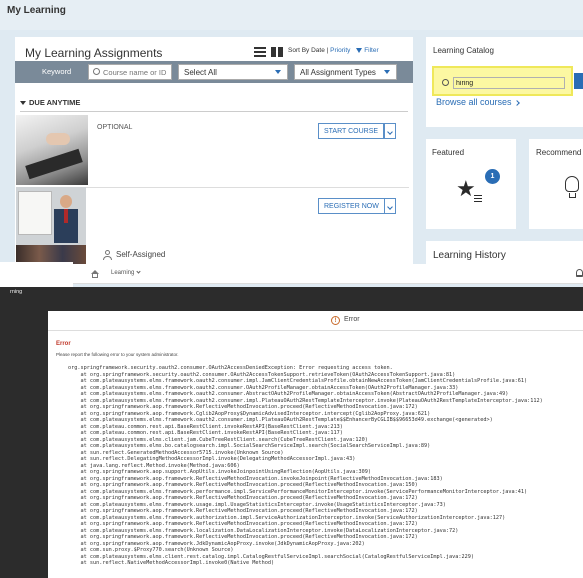 The width and height of the screenshot is (583, 578). What do you see at coordinates (578, 81) in the screenshot?
I see `catalog-search-button` at bounding box center [578, 81].